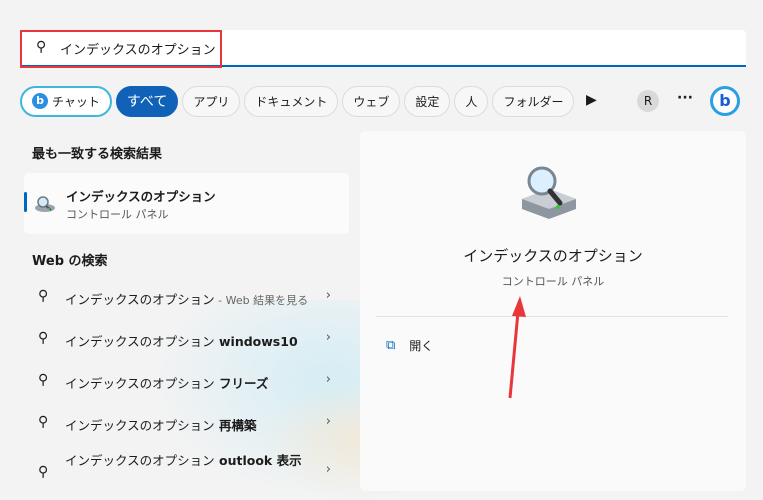 This screenshot has height=500, width=763. What do you see at coordinates (685, 98) in the screenshot?
I see `more-options-icon: ···` at bounding box center [685, 98].